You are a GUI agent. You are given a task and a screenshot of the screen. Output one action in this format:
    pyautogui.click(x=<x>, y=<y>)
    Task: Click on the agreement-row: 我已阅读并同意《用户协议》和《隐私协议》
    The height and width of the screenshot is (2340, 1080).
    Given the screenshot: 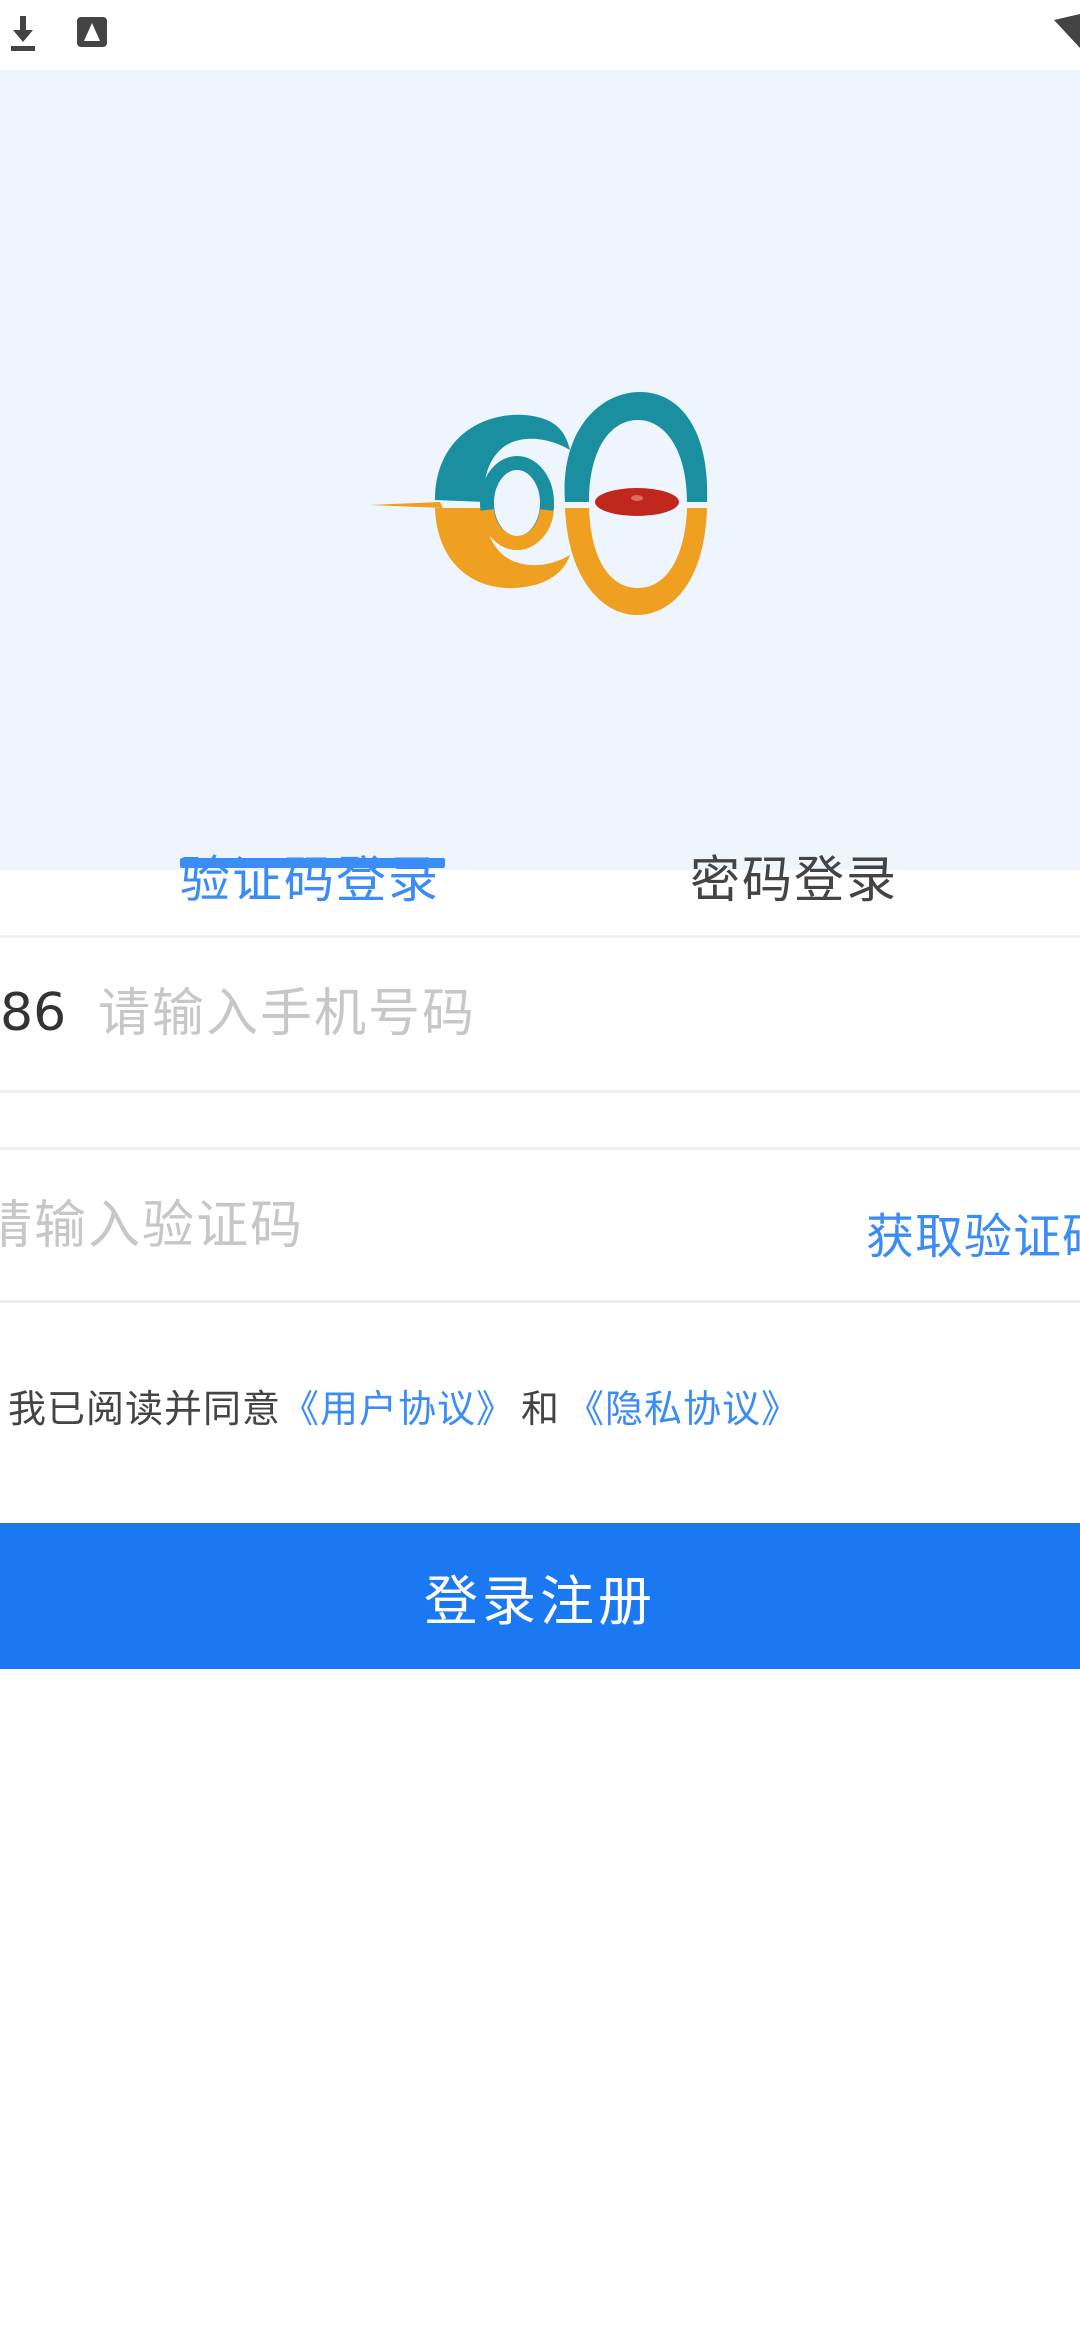 What is the action you would take?
    pyautogui.click(x=404, y=1405)
    